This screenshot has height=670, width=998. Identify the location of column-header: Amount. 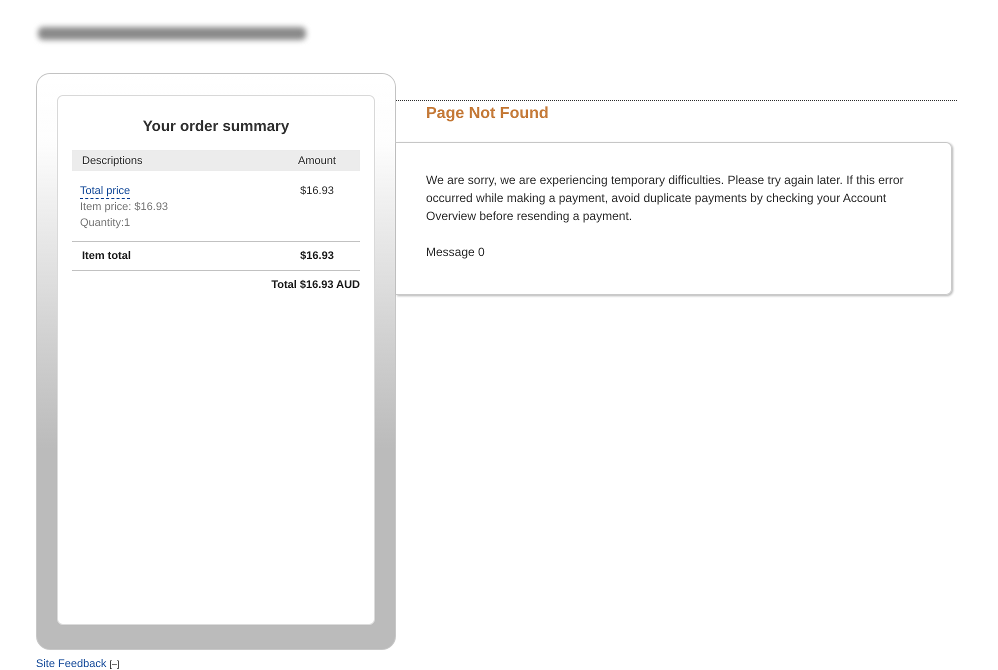
(317, 160).